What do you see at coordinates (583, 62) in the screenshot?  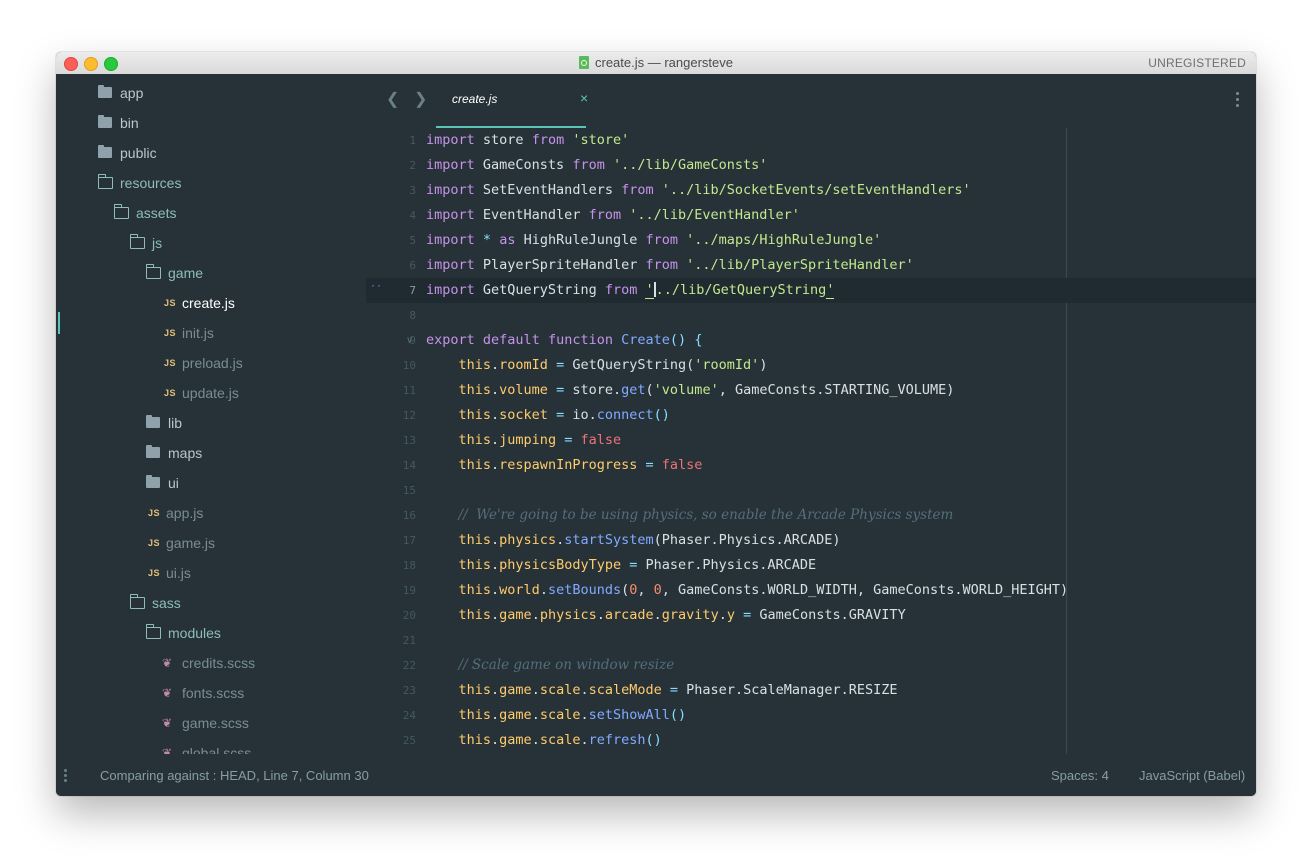 I see `document-icon` at bounding box center [583, 62].